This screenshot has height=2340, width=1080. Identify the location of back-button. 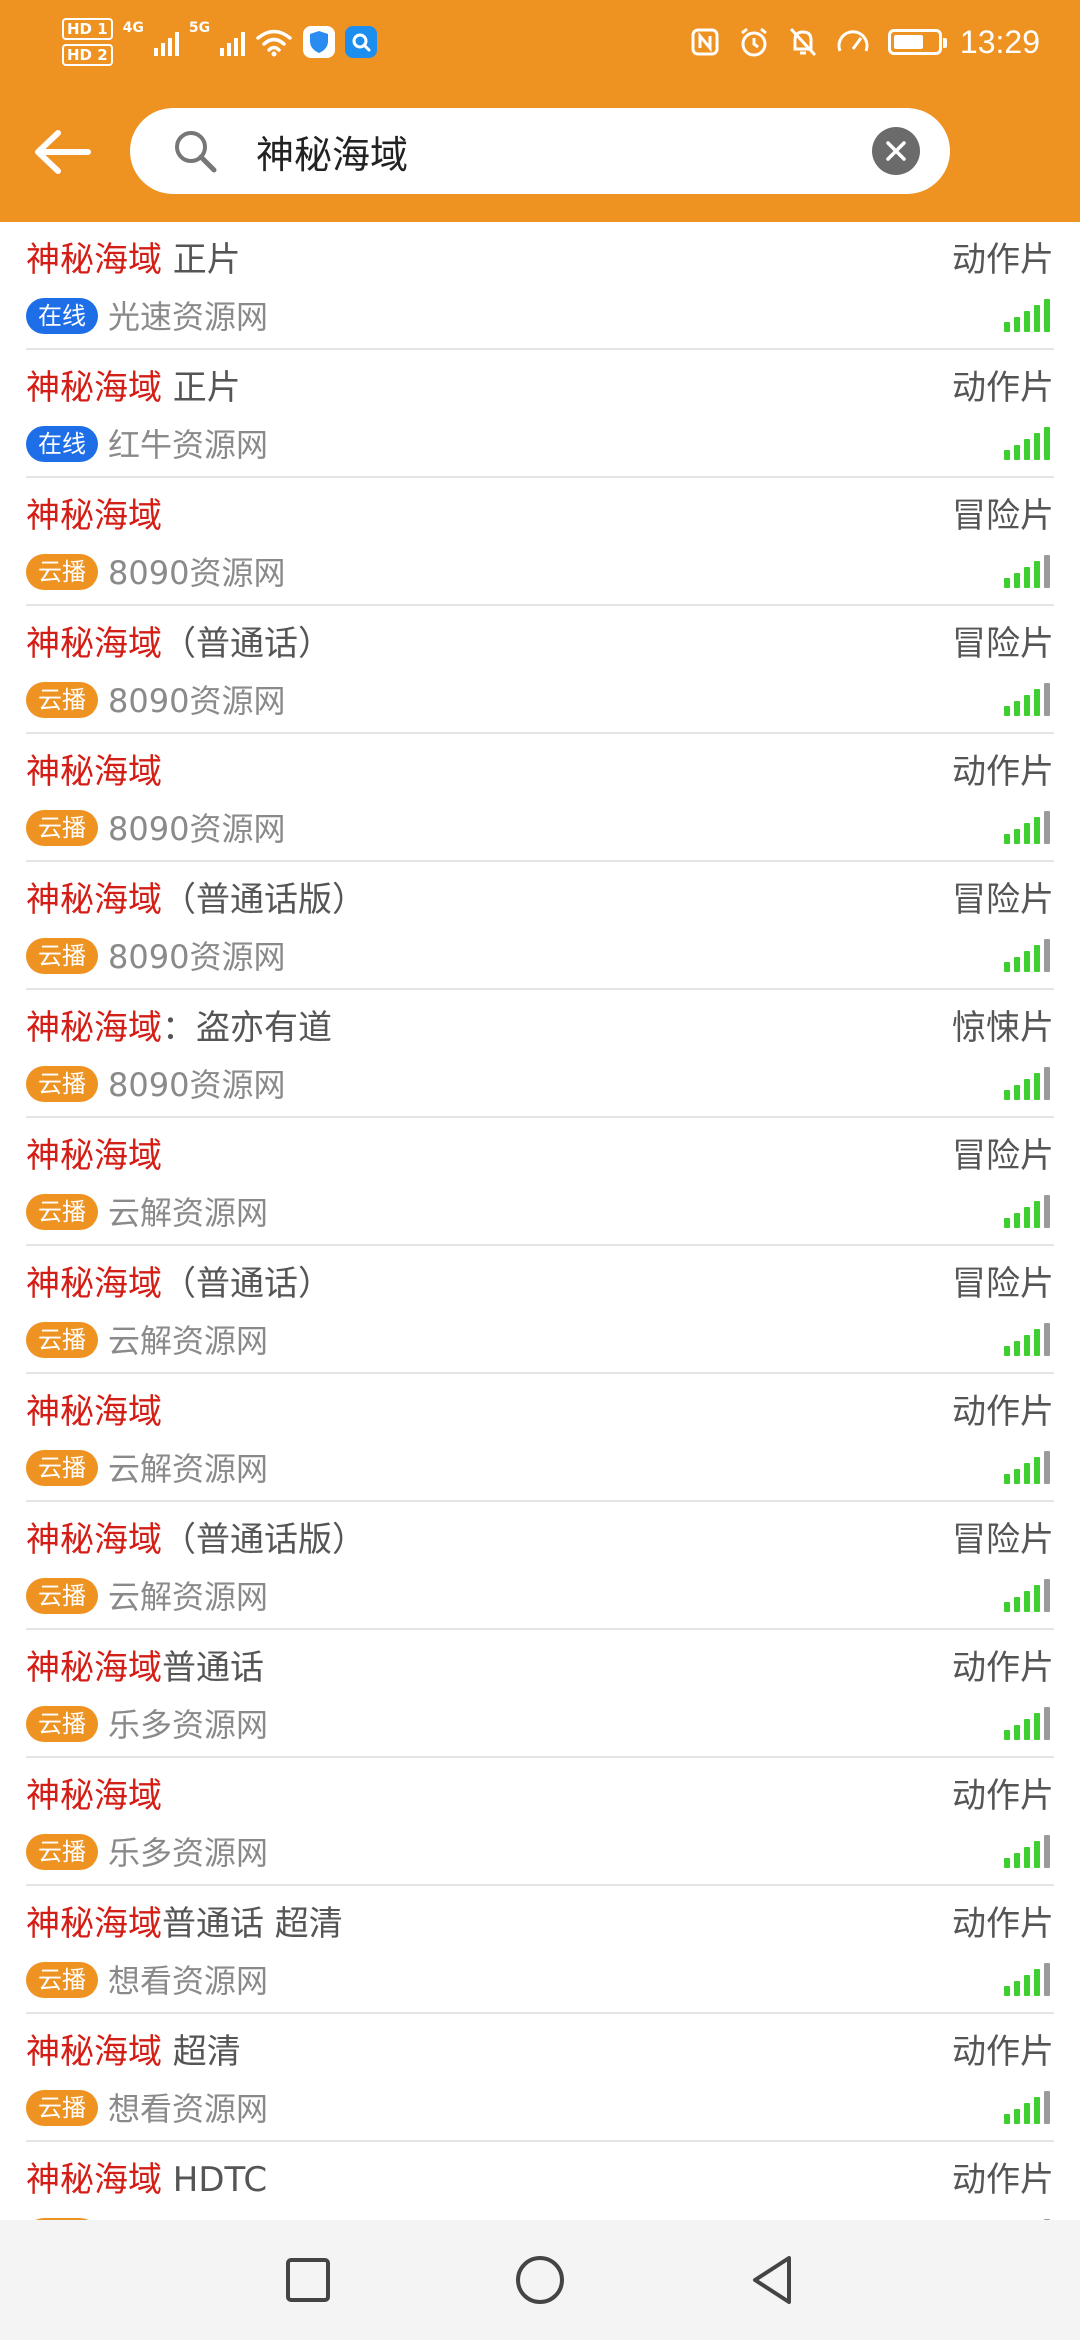
(62, 152).